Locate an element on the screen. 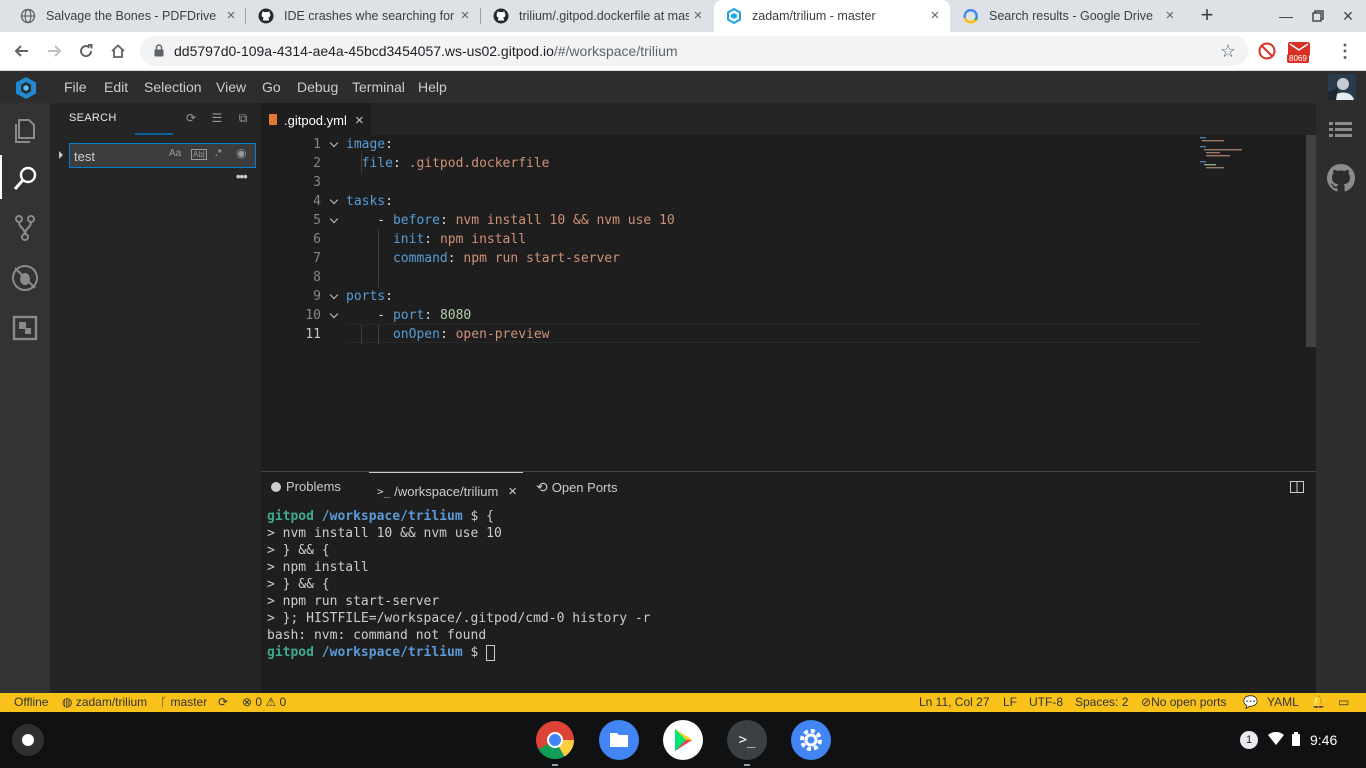  code-line: 2 file: .gitpod.dockerfile is located at coordinates (783, 163).